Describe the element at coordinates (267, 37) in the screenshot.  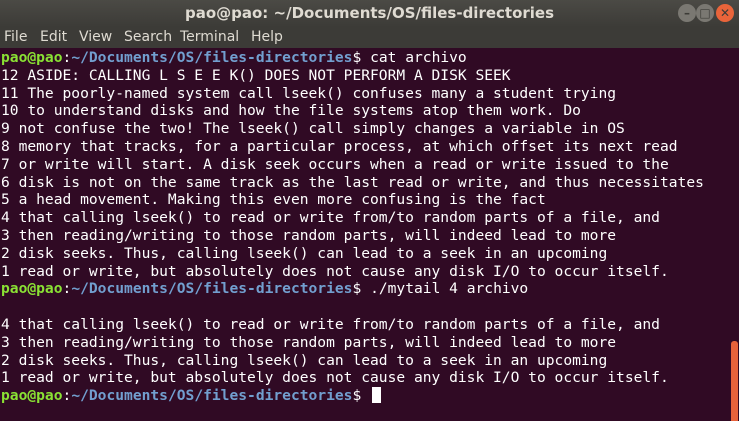
I see `menu-help: Help` at that location.